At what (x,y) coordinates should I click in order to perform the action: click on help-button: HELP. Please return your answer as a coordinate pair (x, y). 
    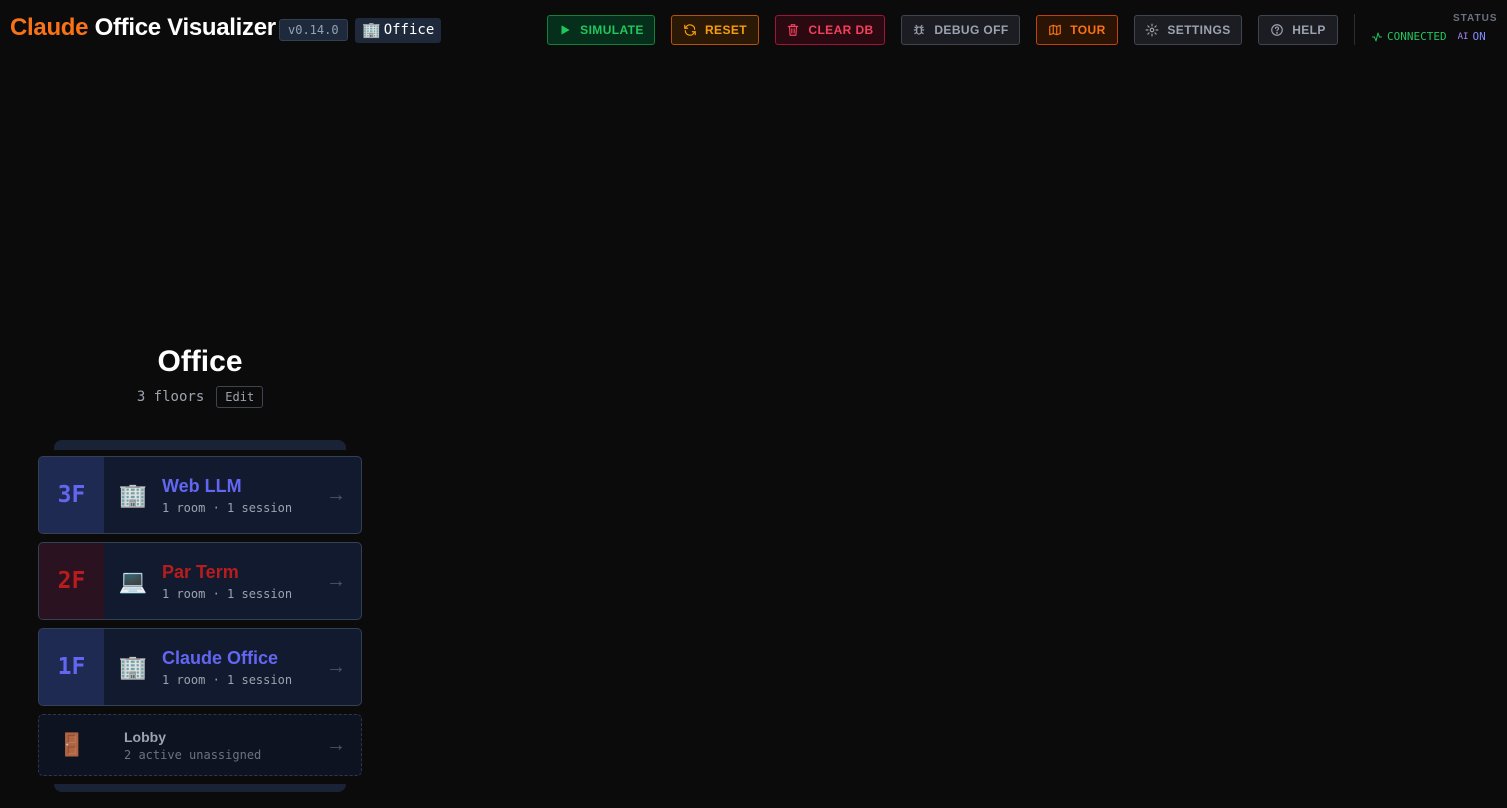
    Looking at the image, I should click on (1298, 30).